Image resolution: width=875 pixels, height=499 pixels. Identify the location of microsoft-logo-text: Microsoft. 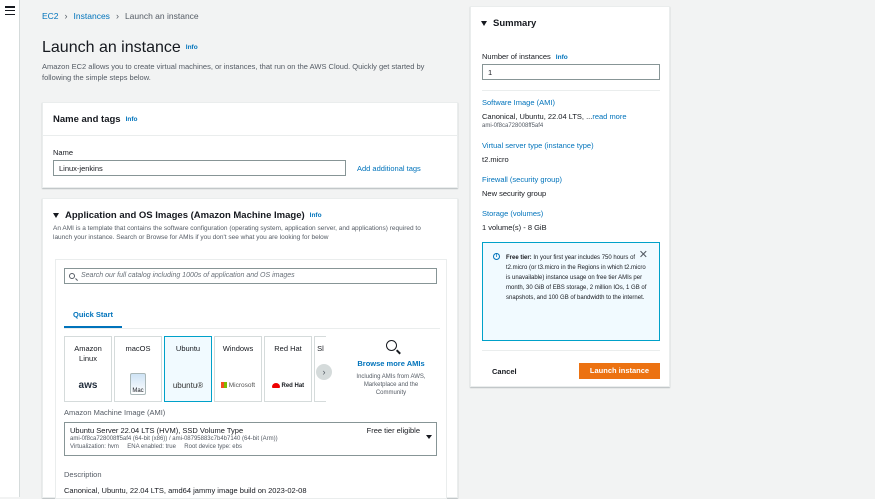
(242, 385).